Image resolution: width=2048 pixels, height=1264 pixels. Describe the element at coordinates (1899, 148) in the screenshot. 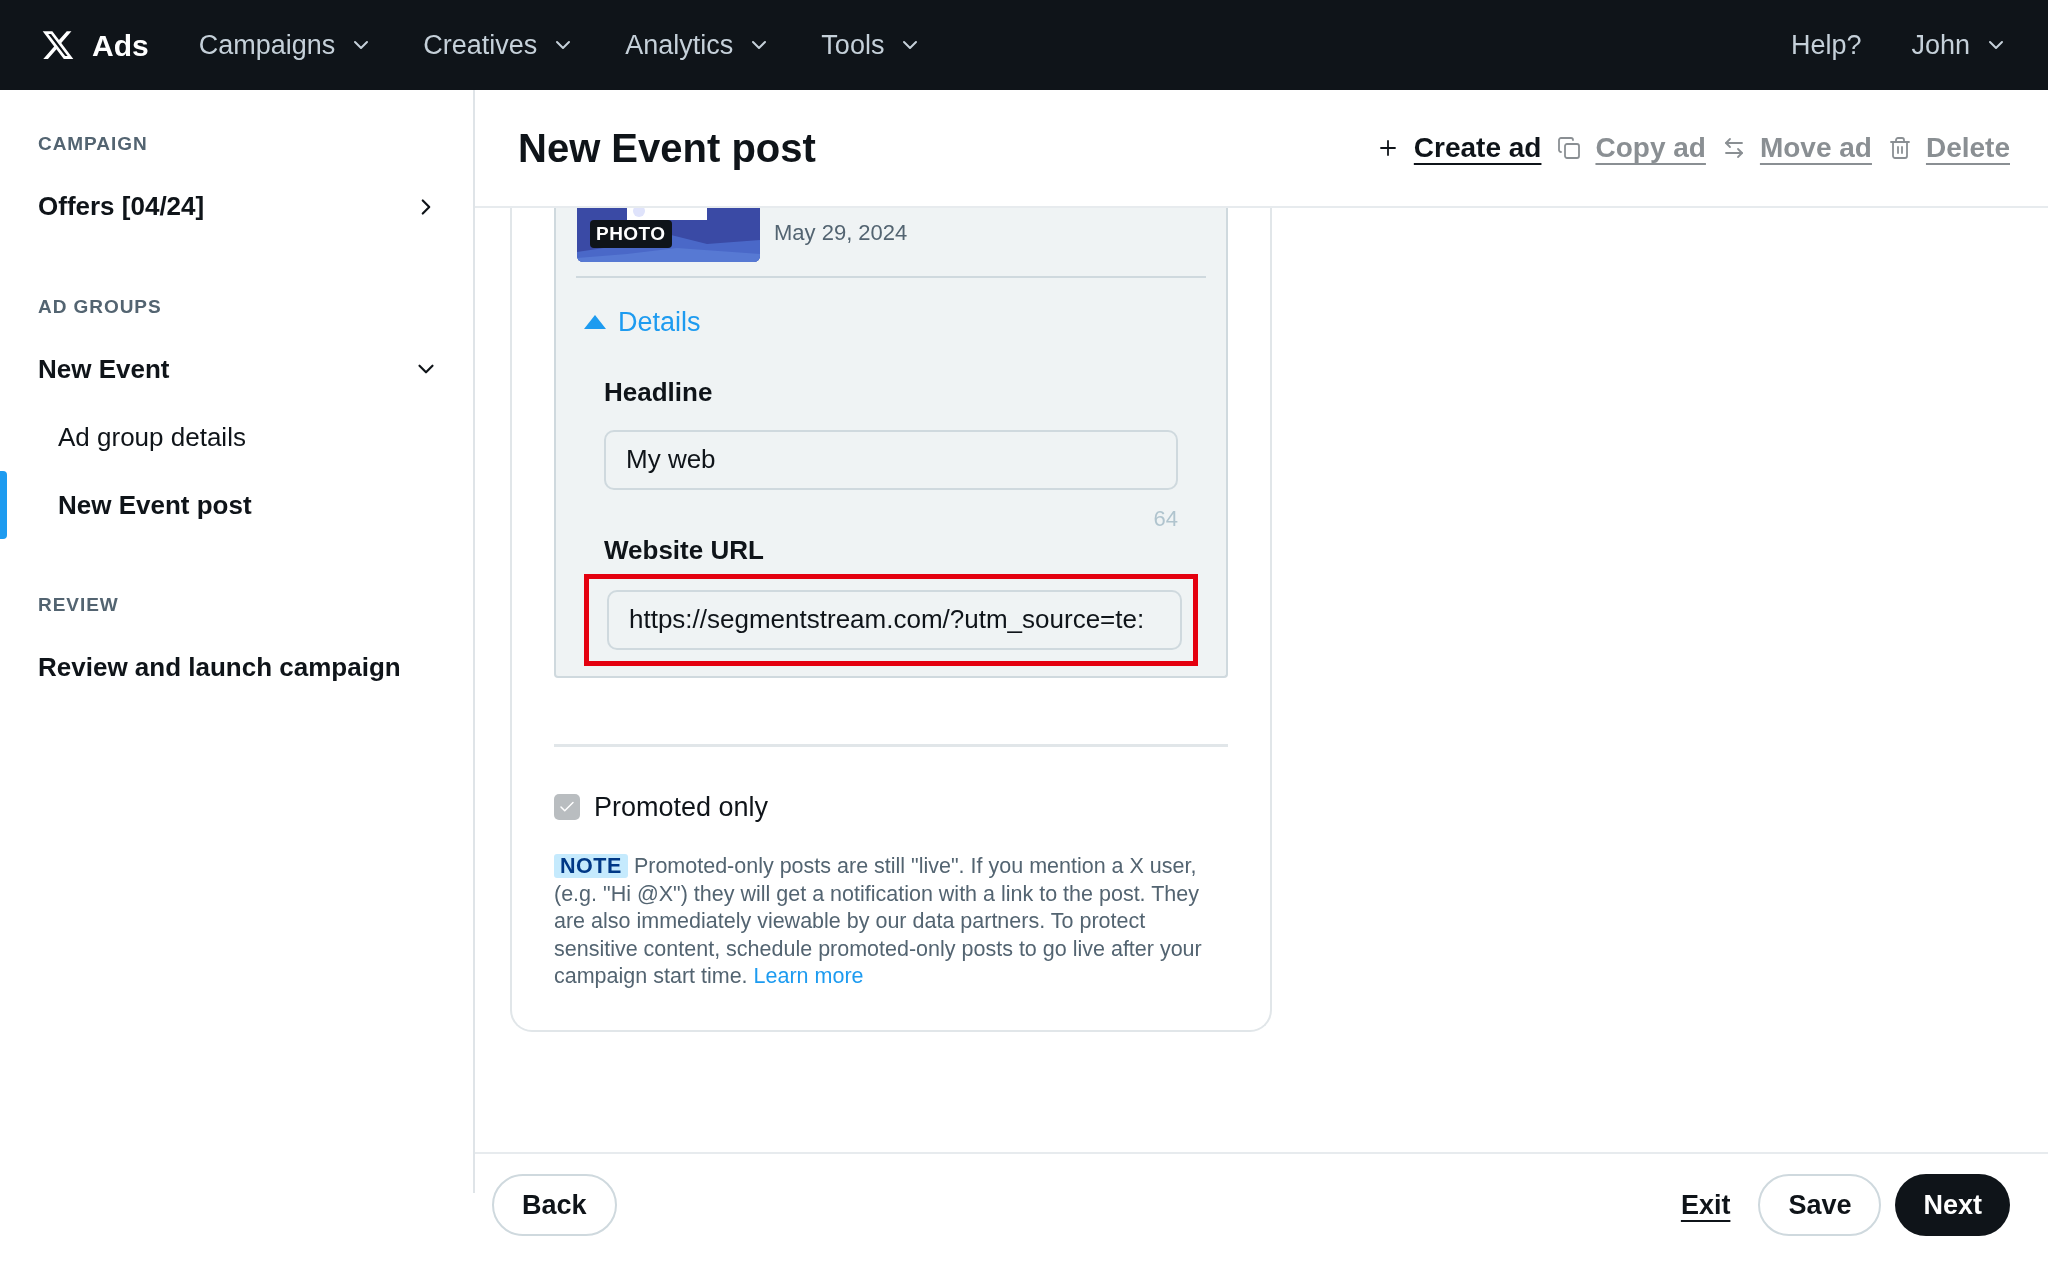

I see `trash-icon` at that location.